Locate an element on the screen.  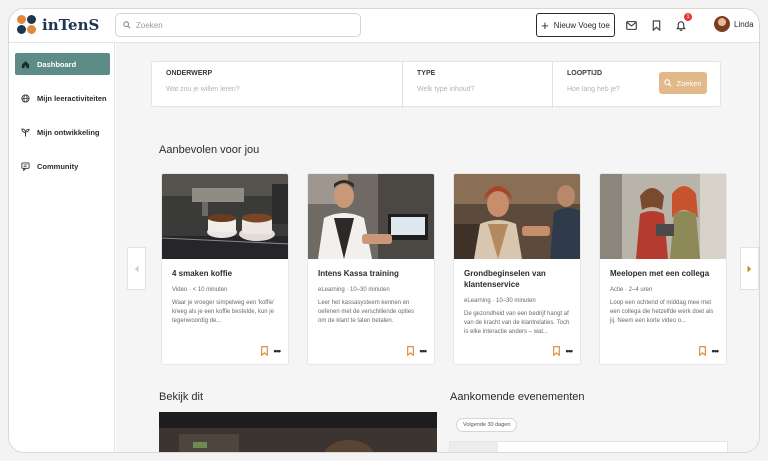
sidebar-item-mijn-leeractiviteiten: Mijn leeractiviteiten is located at coordinates (62, 98).